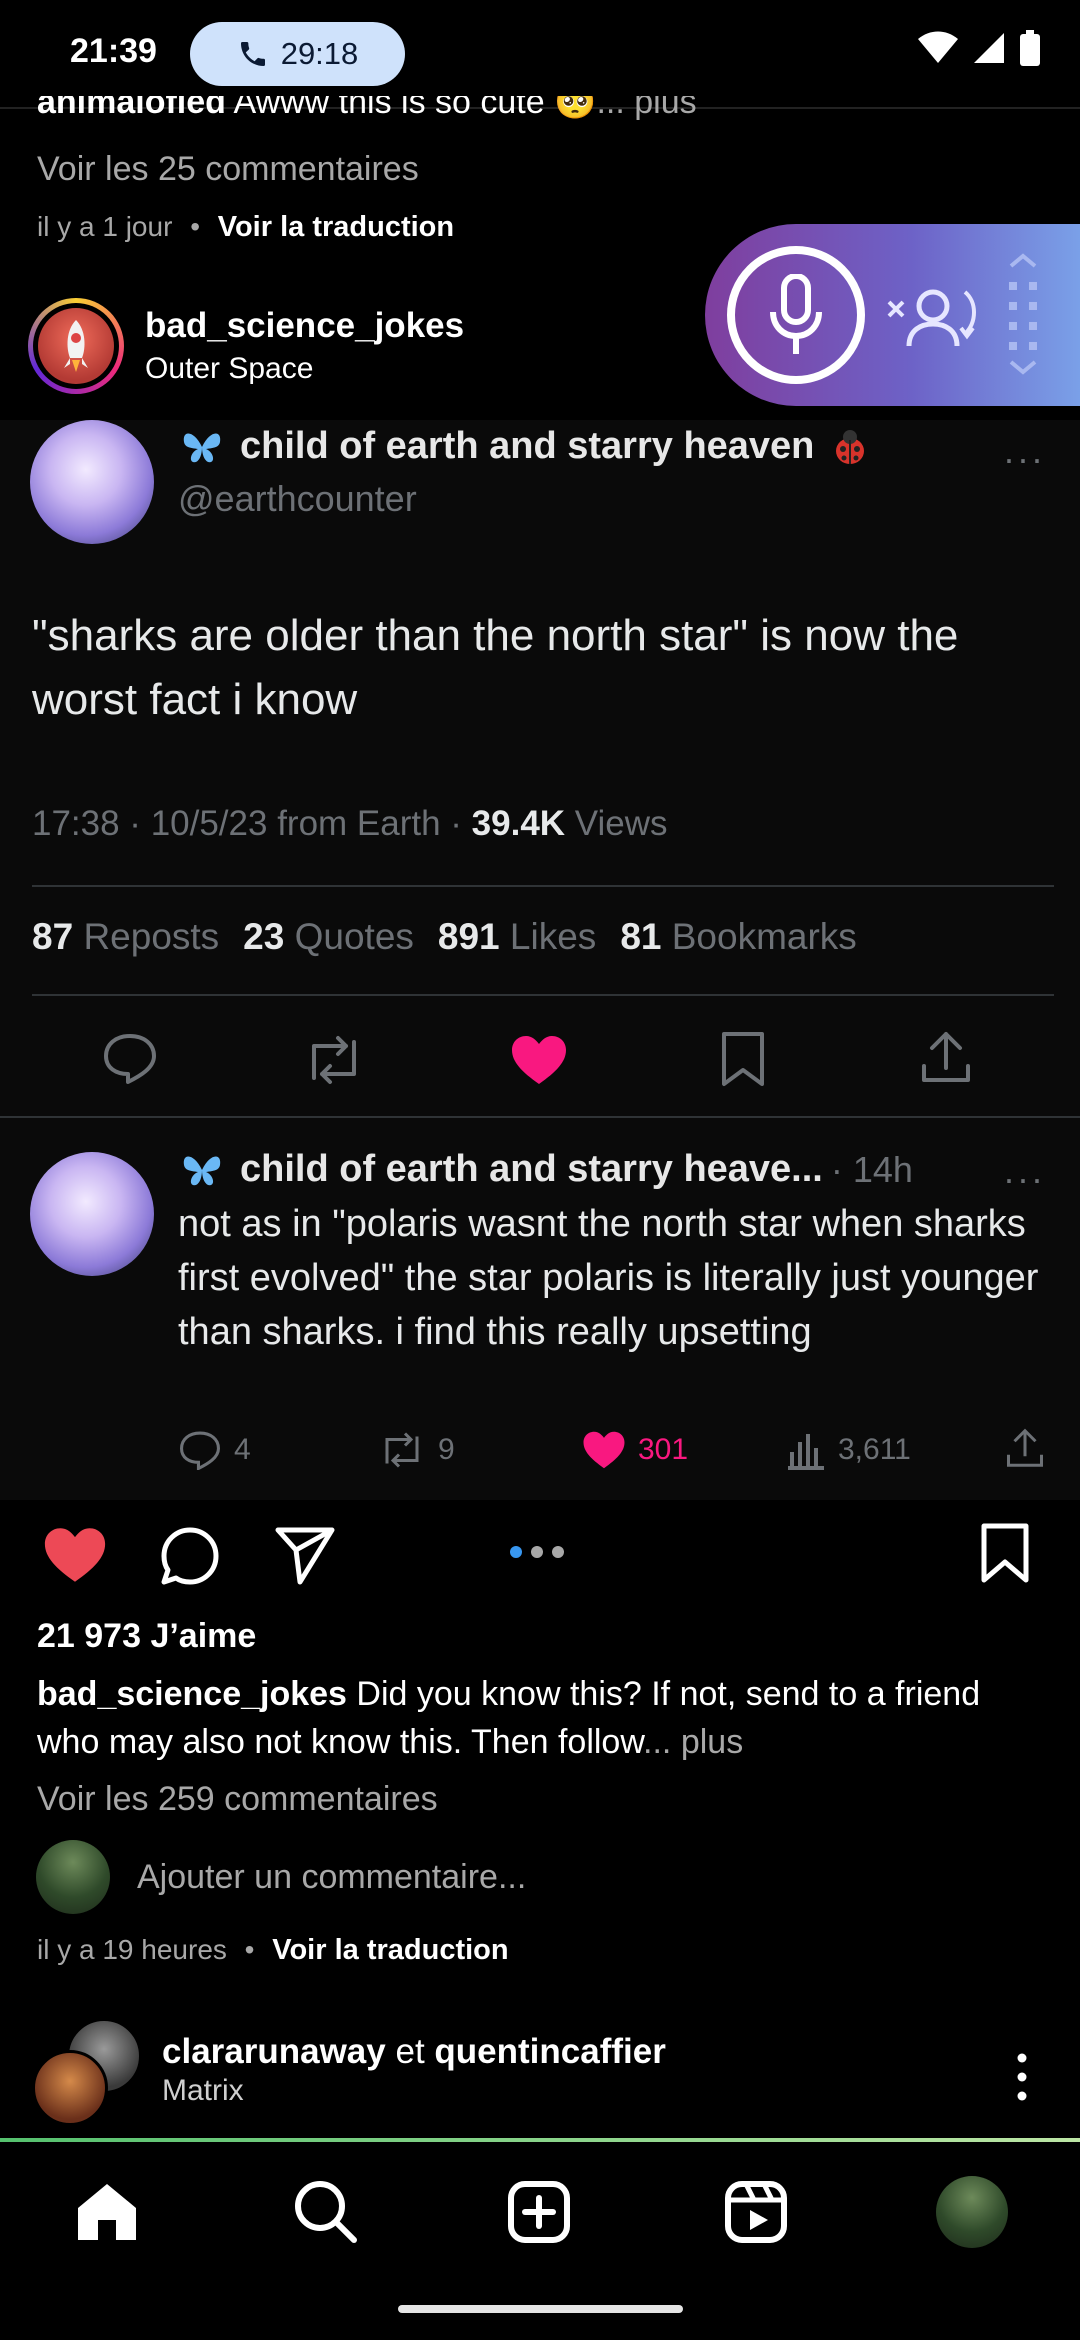 Image resolution: width=1080 pixels, height=2340 pixels. I want to click on home-icon, so click(107, 2212).